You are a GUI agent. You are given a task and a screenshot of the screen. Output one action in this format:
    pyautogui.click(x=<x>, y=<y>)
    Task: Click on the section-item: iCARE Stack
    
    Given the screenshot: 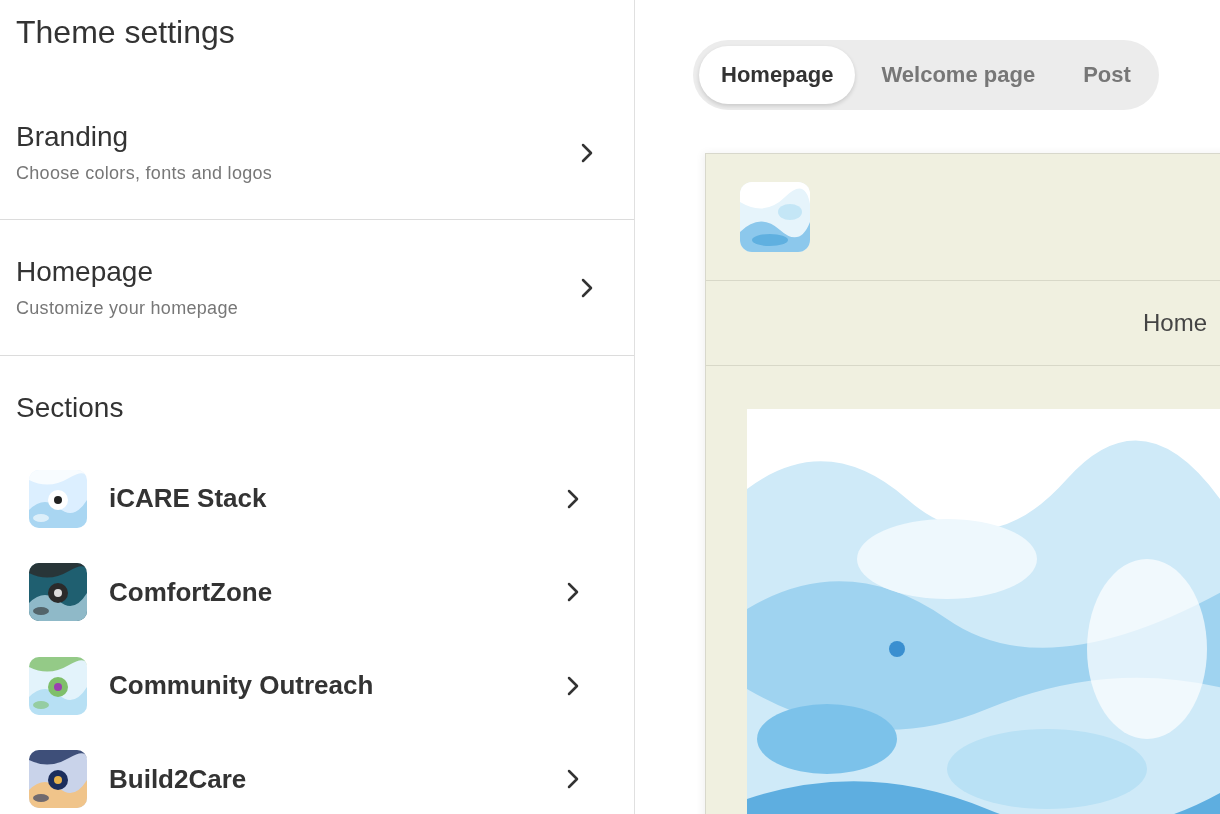 What is the action you would take?
    pyautogui.click(x=317, y=499)
    